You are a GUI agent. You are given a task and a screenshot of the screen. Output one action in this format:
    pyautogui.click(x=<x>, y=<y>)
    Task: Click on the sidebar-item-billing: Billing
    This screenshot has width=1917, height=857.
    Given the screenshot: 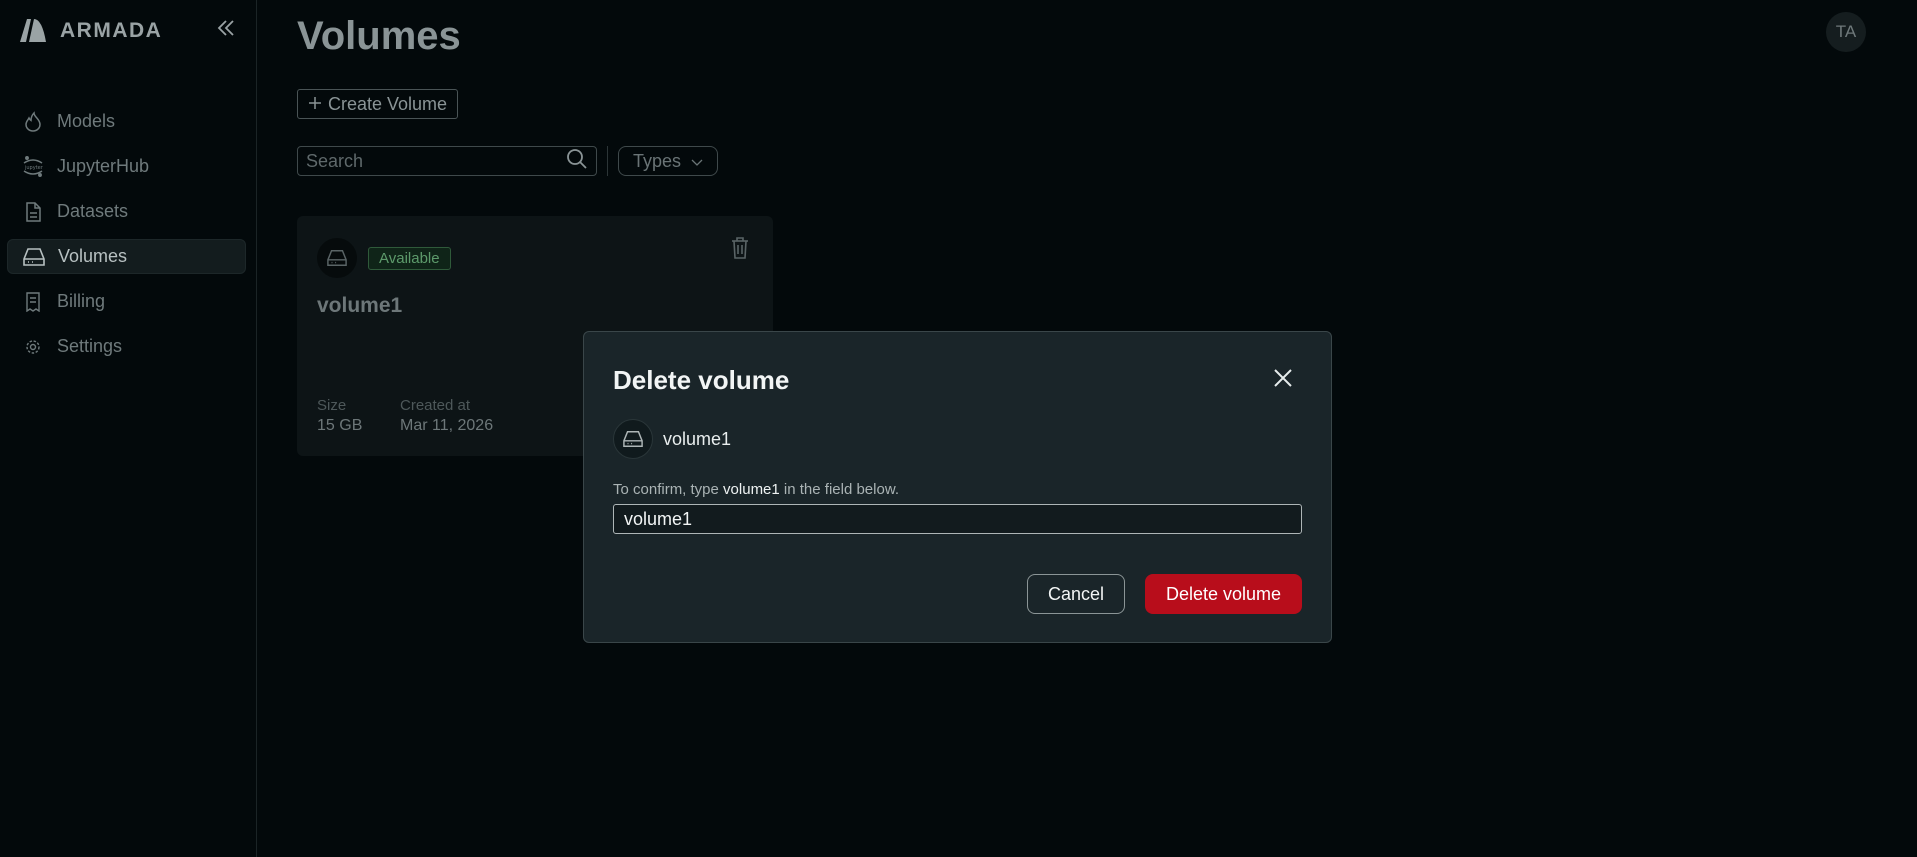 What is the action you would take?
    pyautogui.click(x=126, y=301)
    